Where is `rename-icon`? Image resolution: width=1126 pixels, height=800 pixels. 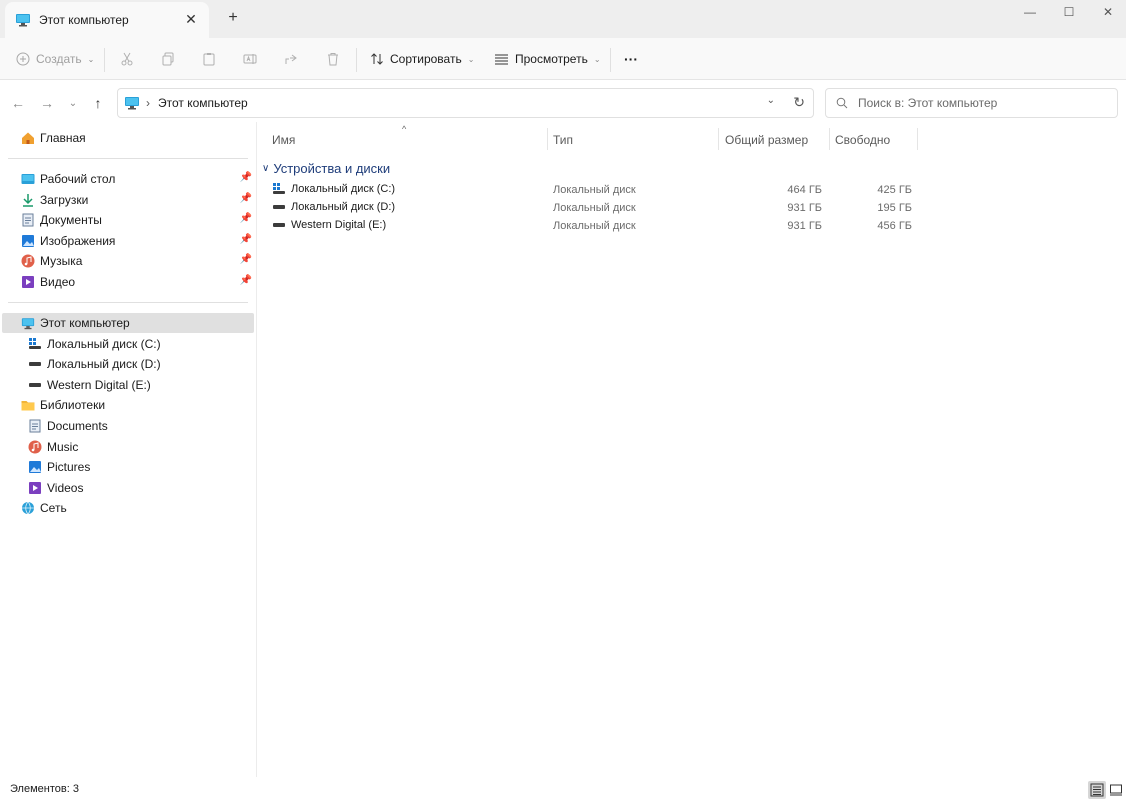 rename-icon is located at coordinates (250, 59).